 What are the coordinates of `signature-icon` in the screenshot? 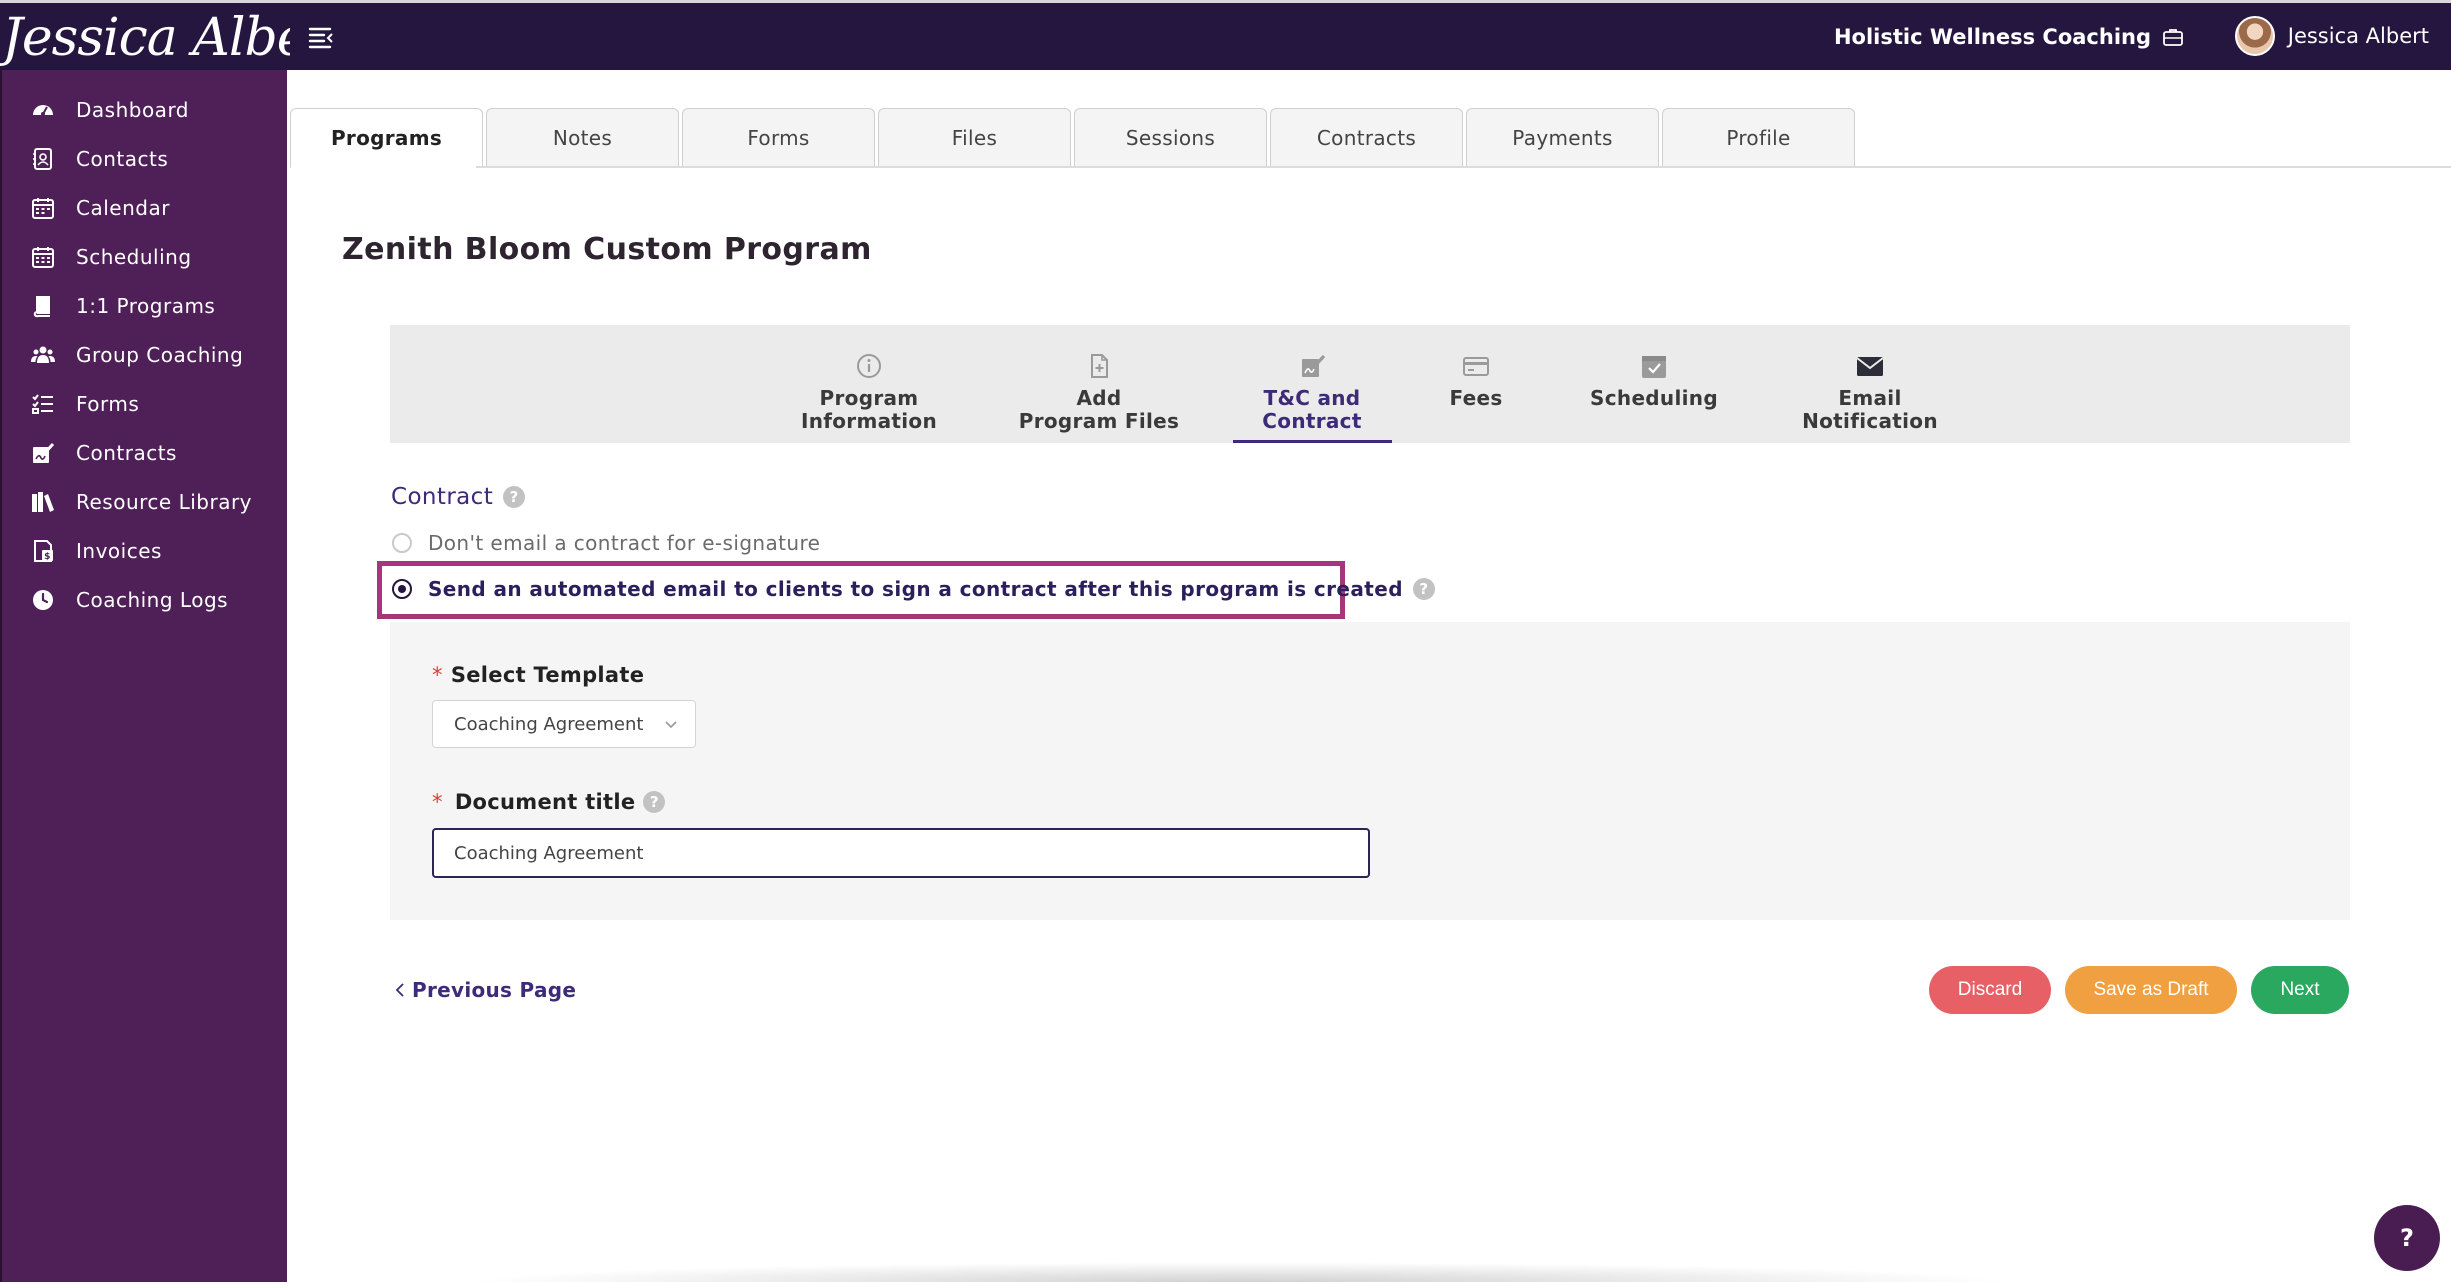 It's located at (43, 453).